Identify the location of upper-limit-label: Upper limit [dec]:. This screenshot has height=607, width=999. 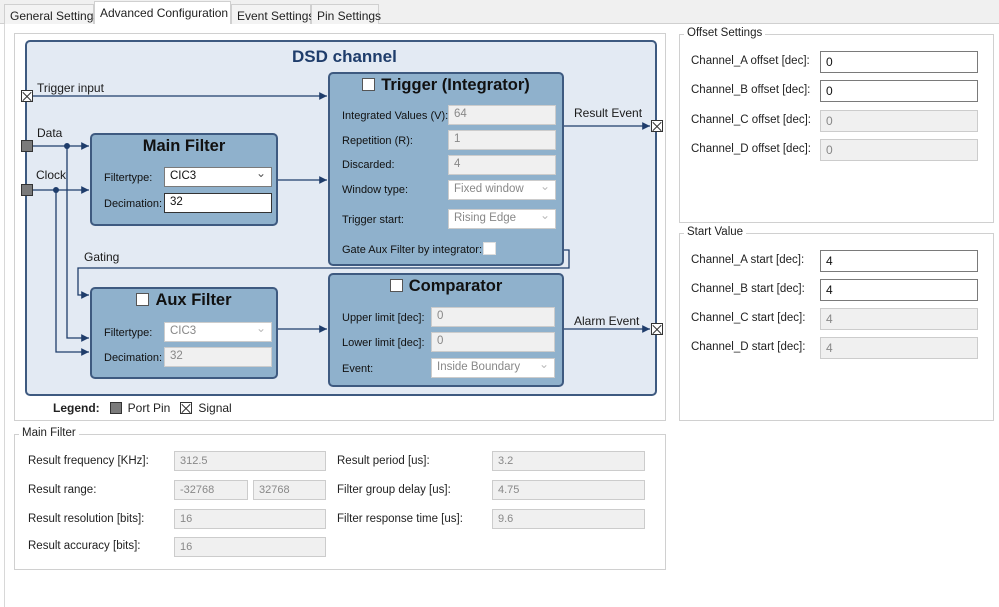
(383, 318).